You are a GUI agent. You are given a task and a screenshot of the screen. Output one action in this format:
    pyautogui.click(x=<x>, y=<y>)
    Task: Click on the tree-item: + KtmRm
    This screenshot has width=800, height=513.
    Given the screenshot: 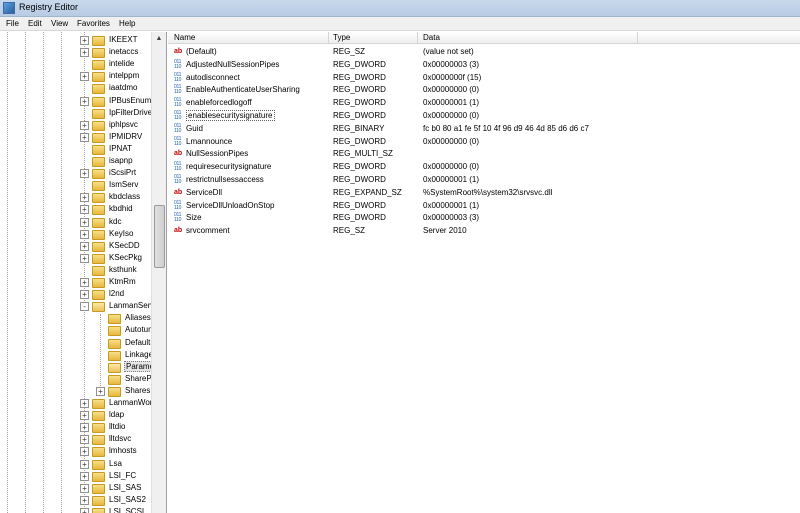 What is the action you would take?
    pyautogui.click(x=75, y=283)
    